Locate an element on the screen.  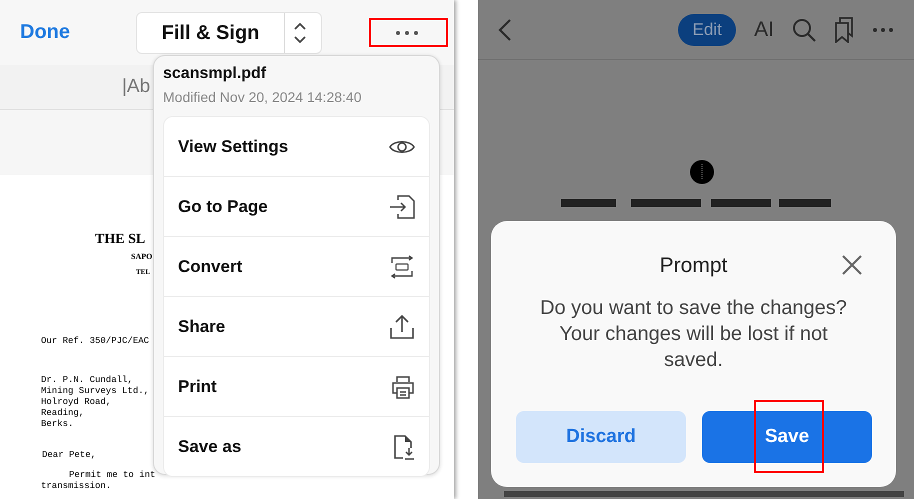
mode-selector: Fill & Sign is located at coordinates (229, 33).